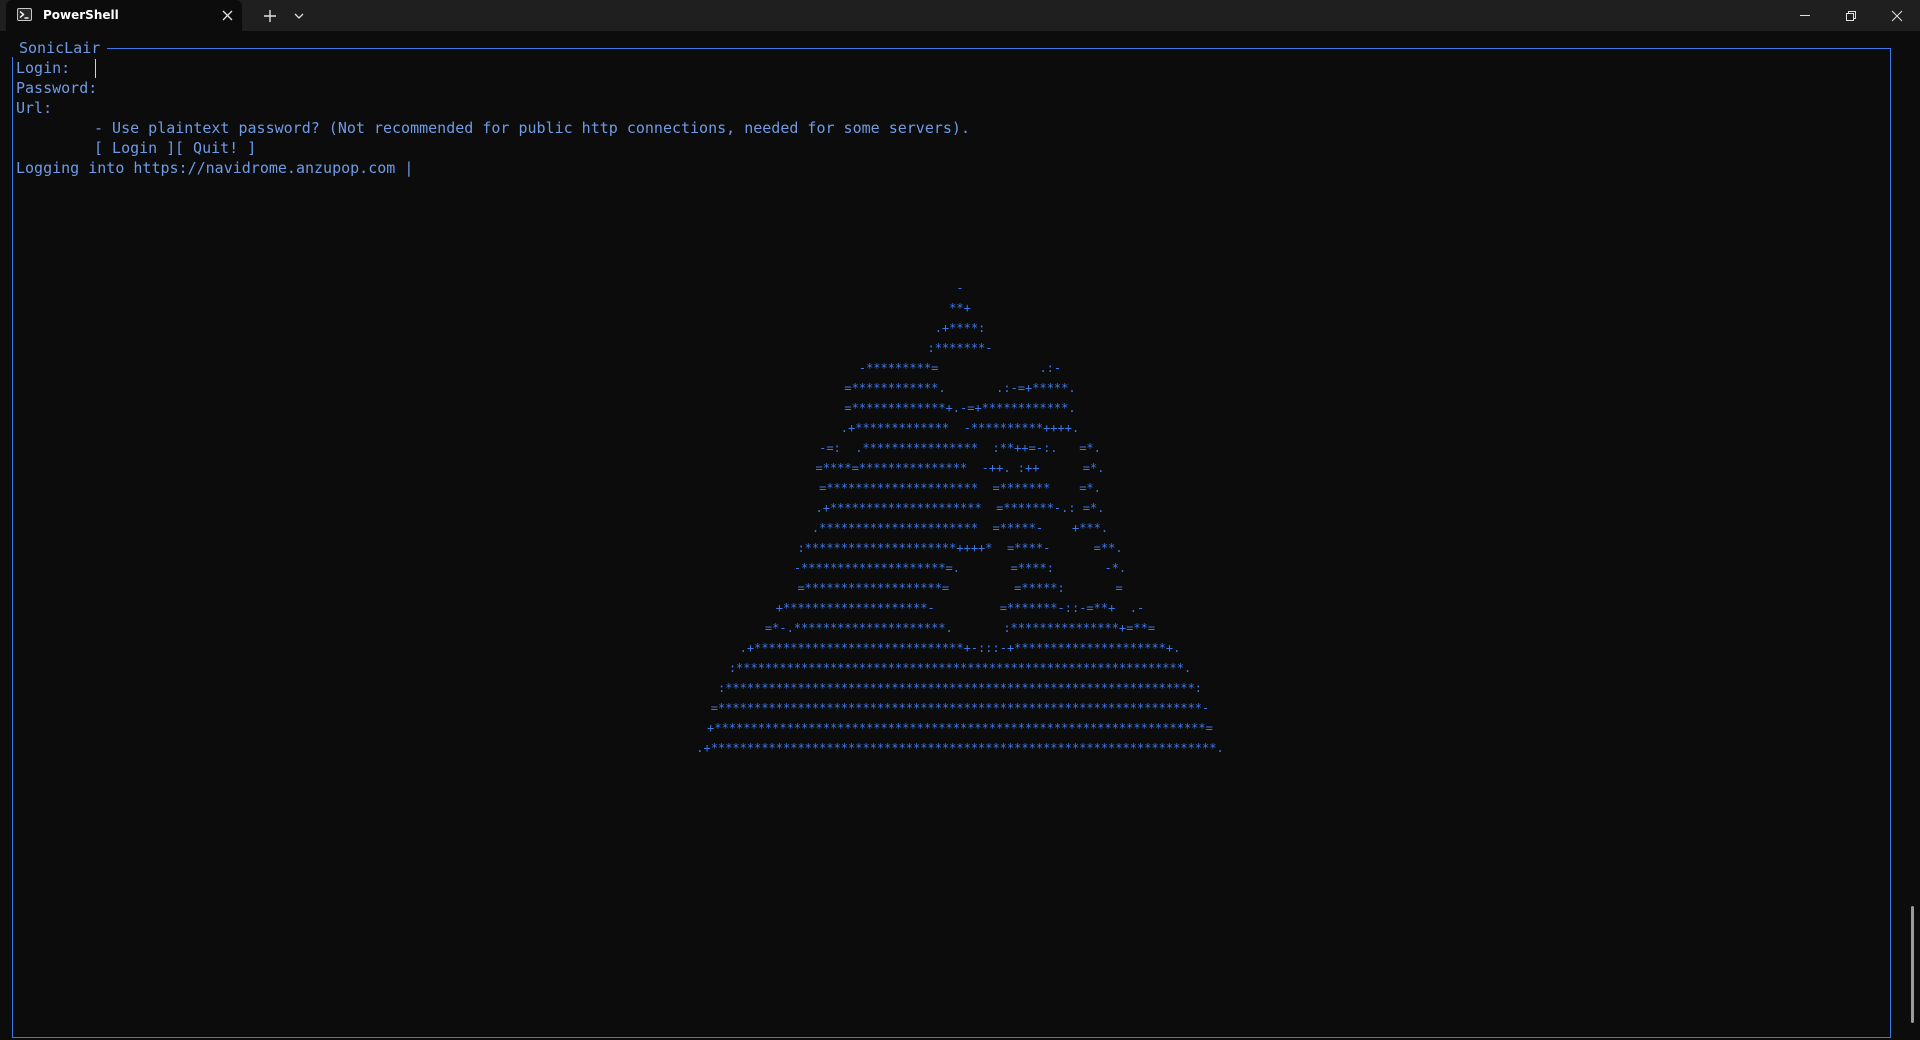  I want to click on tab-powershell: PowerShell, so click(124, 15).